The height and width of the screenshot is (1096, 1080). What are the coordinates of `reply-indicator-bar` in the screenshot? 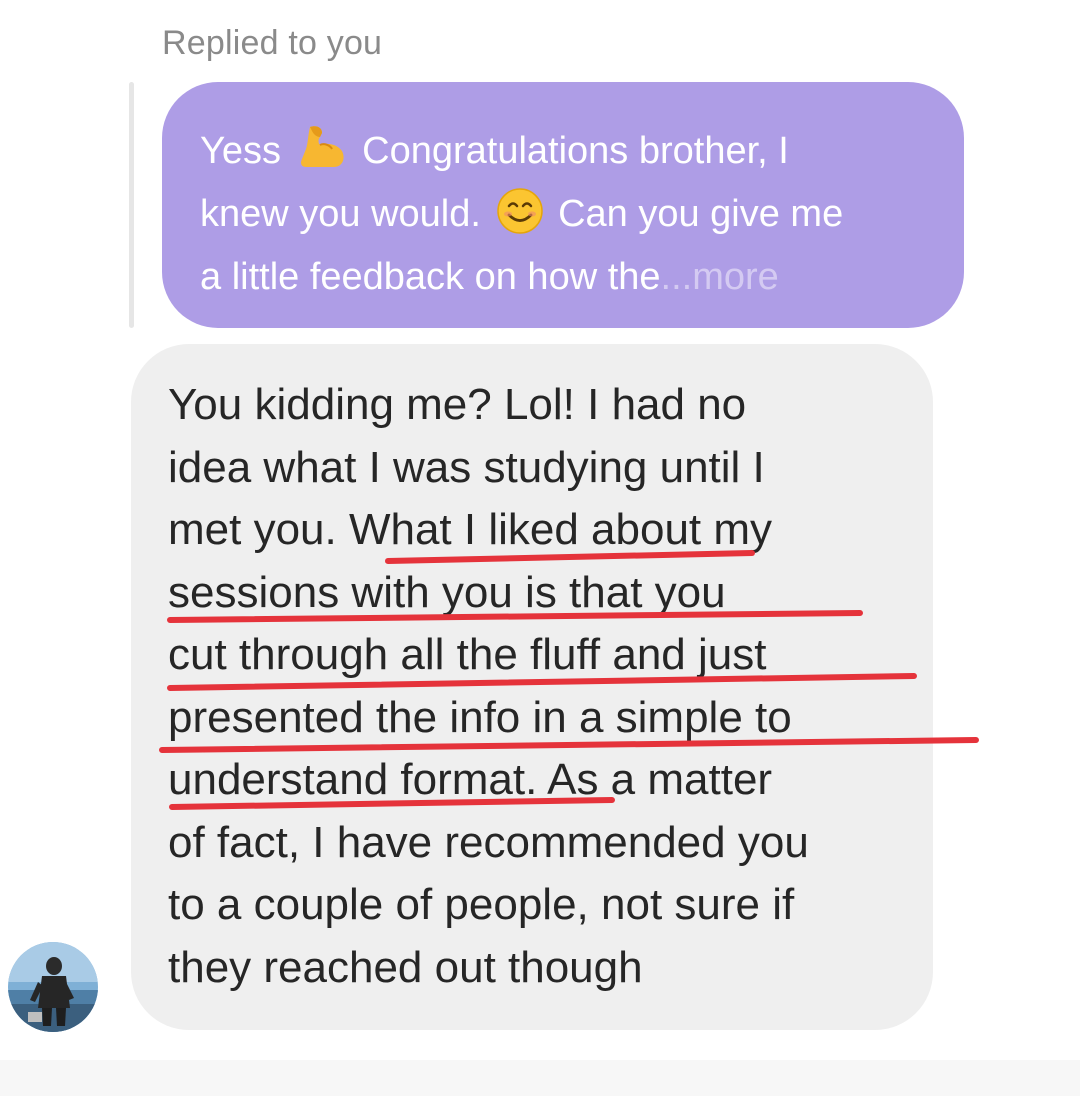 It's located at (131, 205).